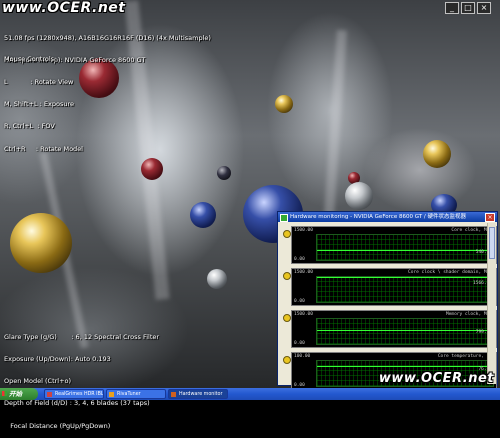 This screenshot has width=500, height=438. I want to click on scrollbar-thumb, so click(492, 243).